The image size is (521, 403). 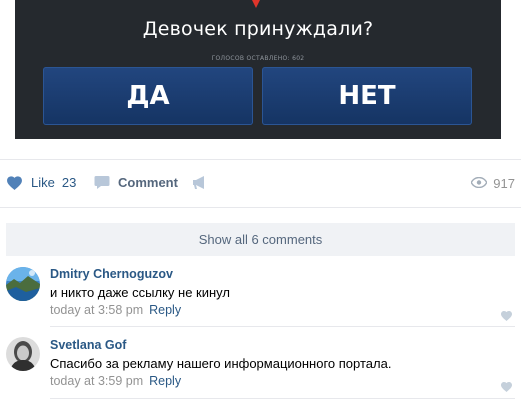 I want to click on comment-meta: today at 3:59 pm Reply, so click(x=115, y=381).